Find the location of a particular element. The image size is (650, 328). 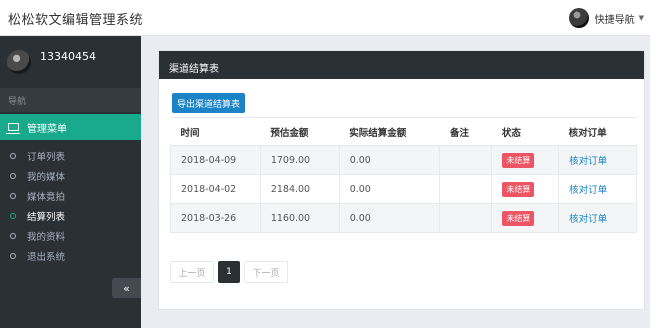

sidebar-item-my-profile: 我的资料 is located at coordinates (70, 236).